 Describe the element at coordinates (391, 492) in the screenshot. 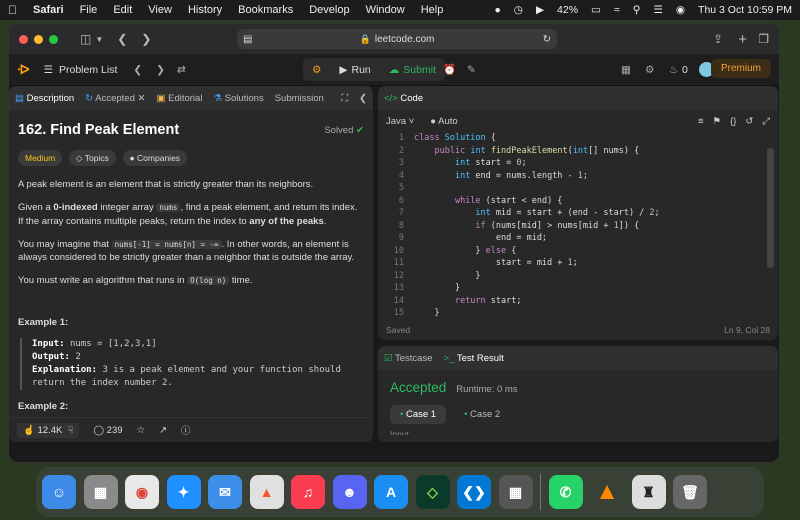

I see `app-store-icon: A` at that location.